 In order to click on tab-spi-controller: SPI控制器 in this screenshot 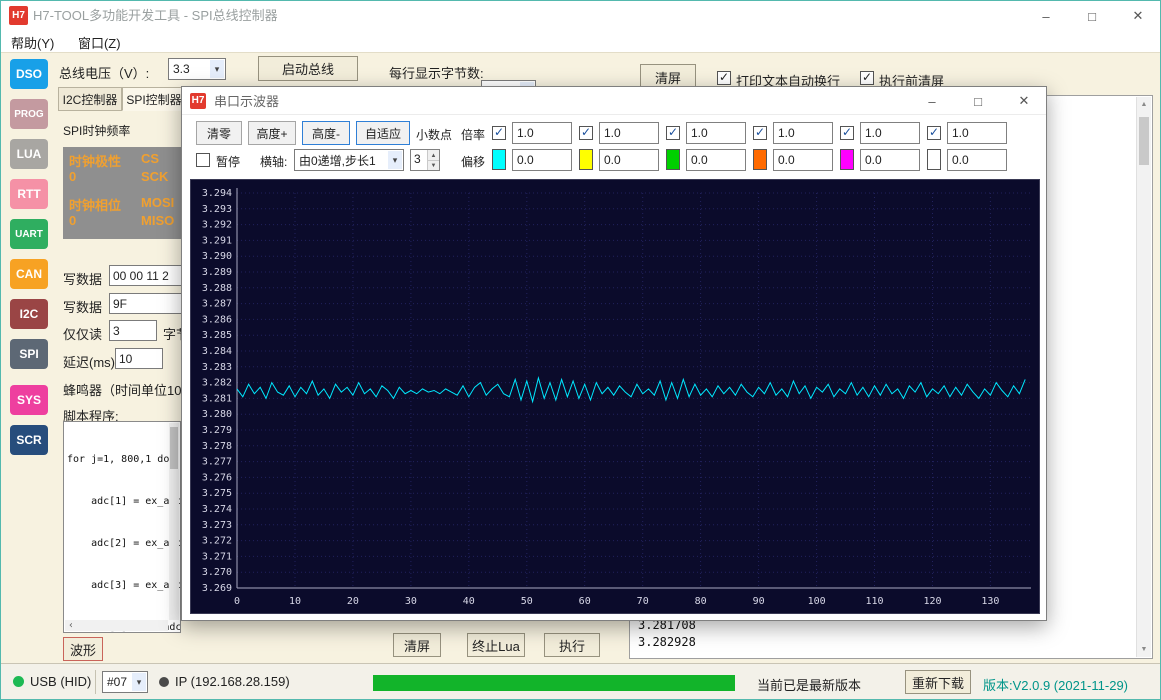, I will do `click(154, 99)`.